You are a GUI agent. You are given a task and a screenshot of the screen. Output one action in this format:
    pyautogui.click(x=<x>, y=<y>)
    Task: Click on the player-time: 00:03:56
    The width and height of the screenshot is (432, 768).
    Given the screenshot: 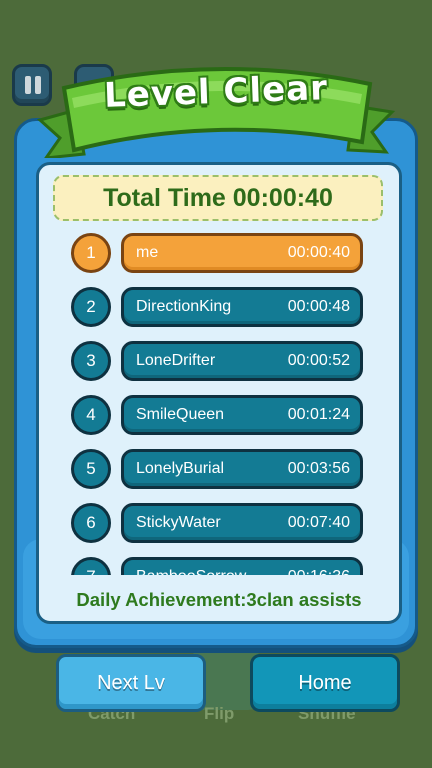 What is the action you would take?
    pyautogui.click(x=318, y=468)
    